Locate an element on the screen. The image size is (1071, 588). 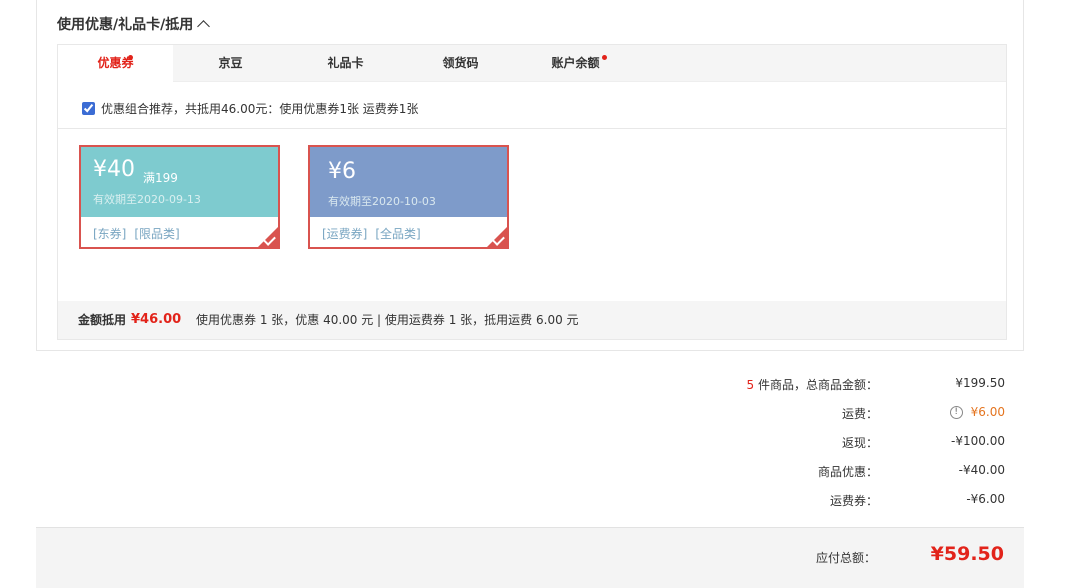
coupon-tag: [运费券] is located at coordinates (345, 234).